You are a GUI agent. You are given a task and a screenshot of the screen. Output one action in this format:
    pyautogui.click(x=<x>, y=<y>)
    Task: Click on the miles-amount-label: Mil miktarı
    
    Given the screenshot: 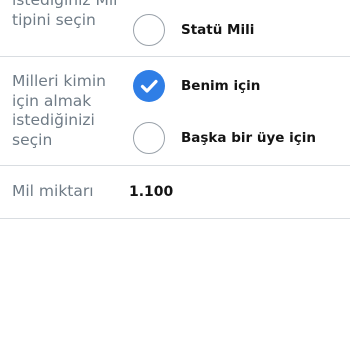 What is the action you would take?
    pyautogui.click(x=53, y=191)
    